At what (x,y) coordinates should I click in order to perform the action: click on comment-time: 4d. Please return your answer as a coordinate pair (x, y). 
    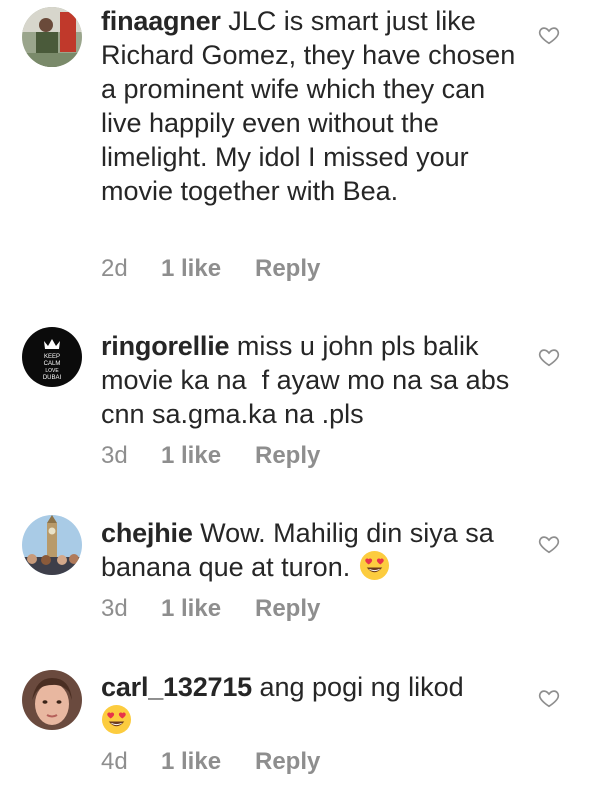
    Looking at the image, I should click on (114, 761).